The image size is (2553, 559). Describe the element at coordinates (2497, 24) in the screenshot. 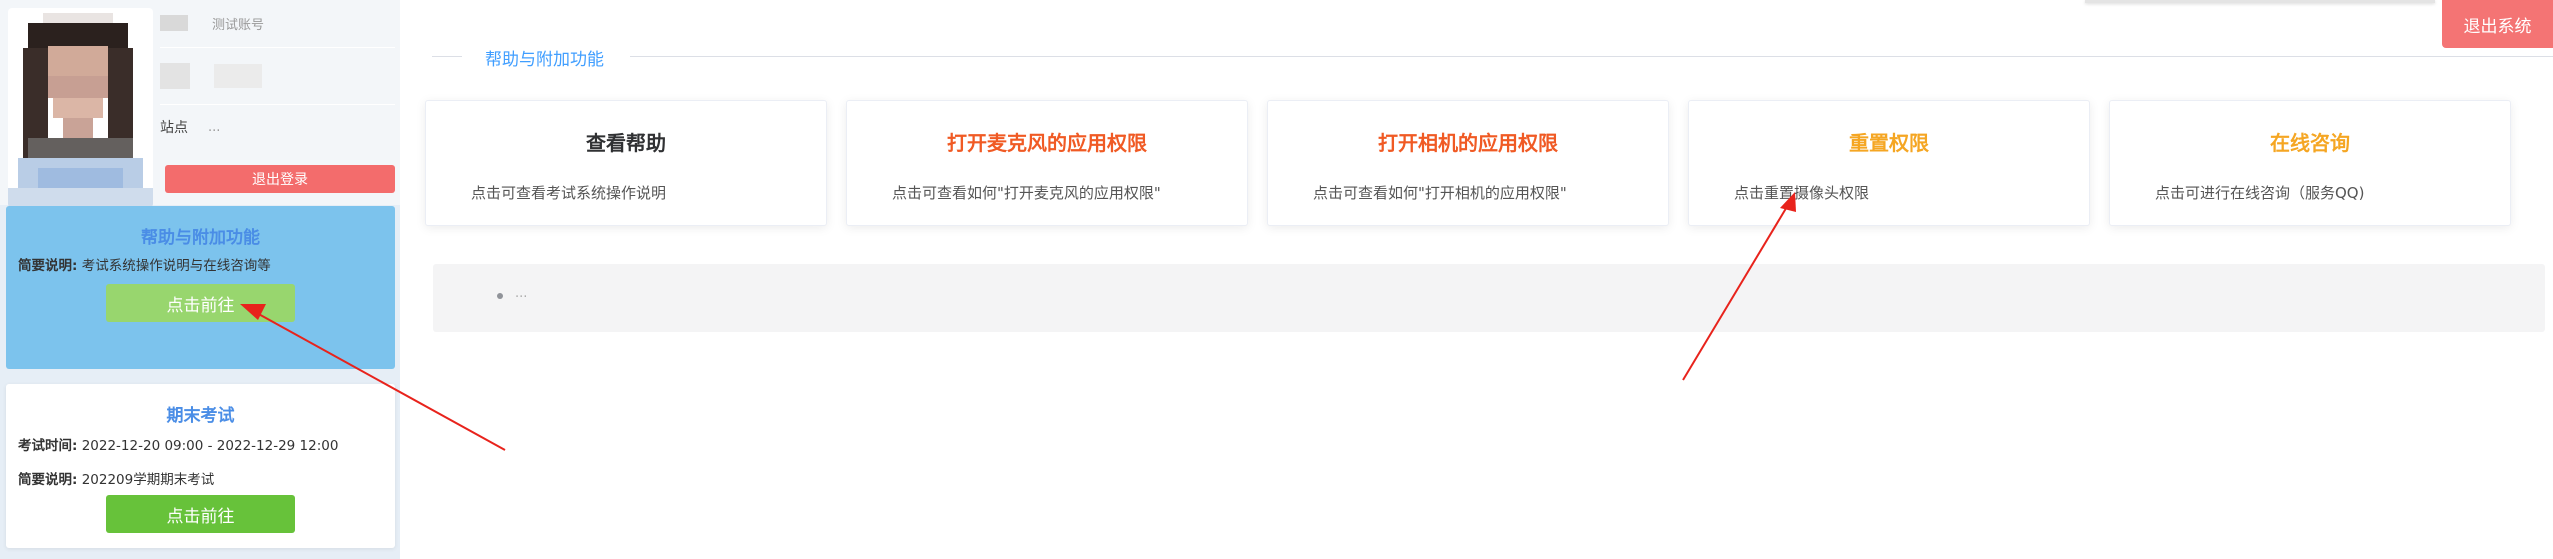

I see `exit-system-button: 退出系统` at that location.